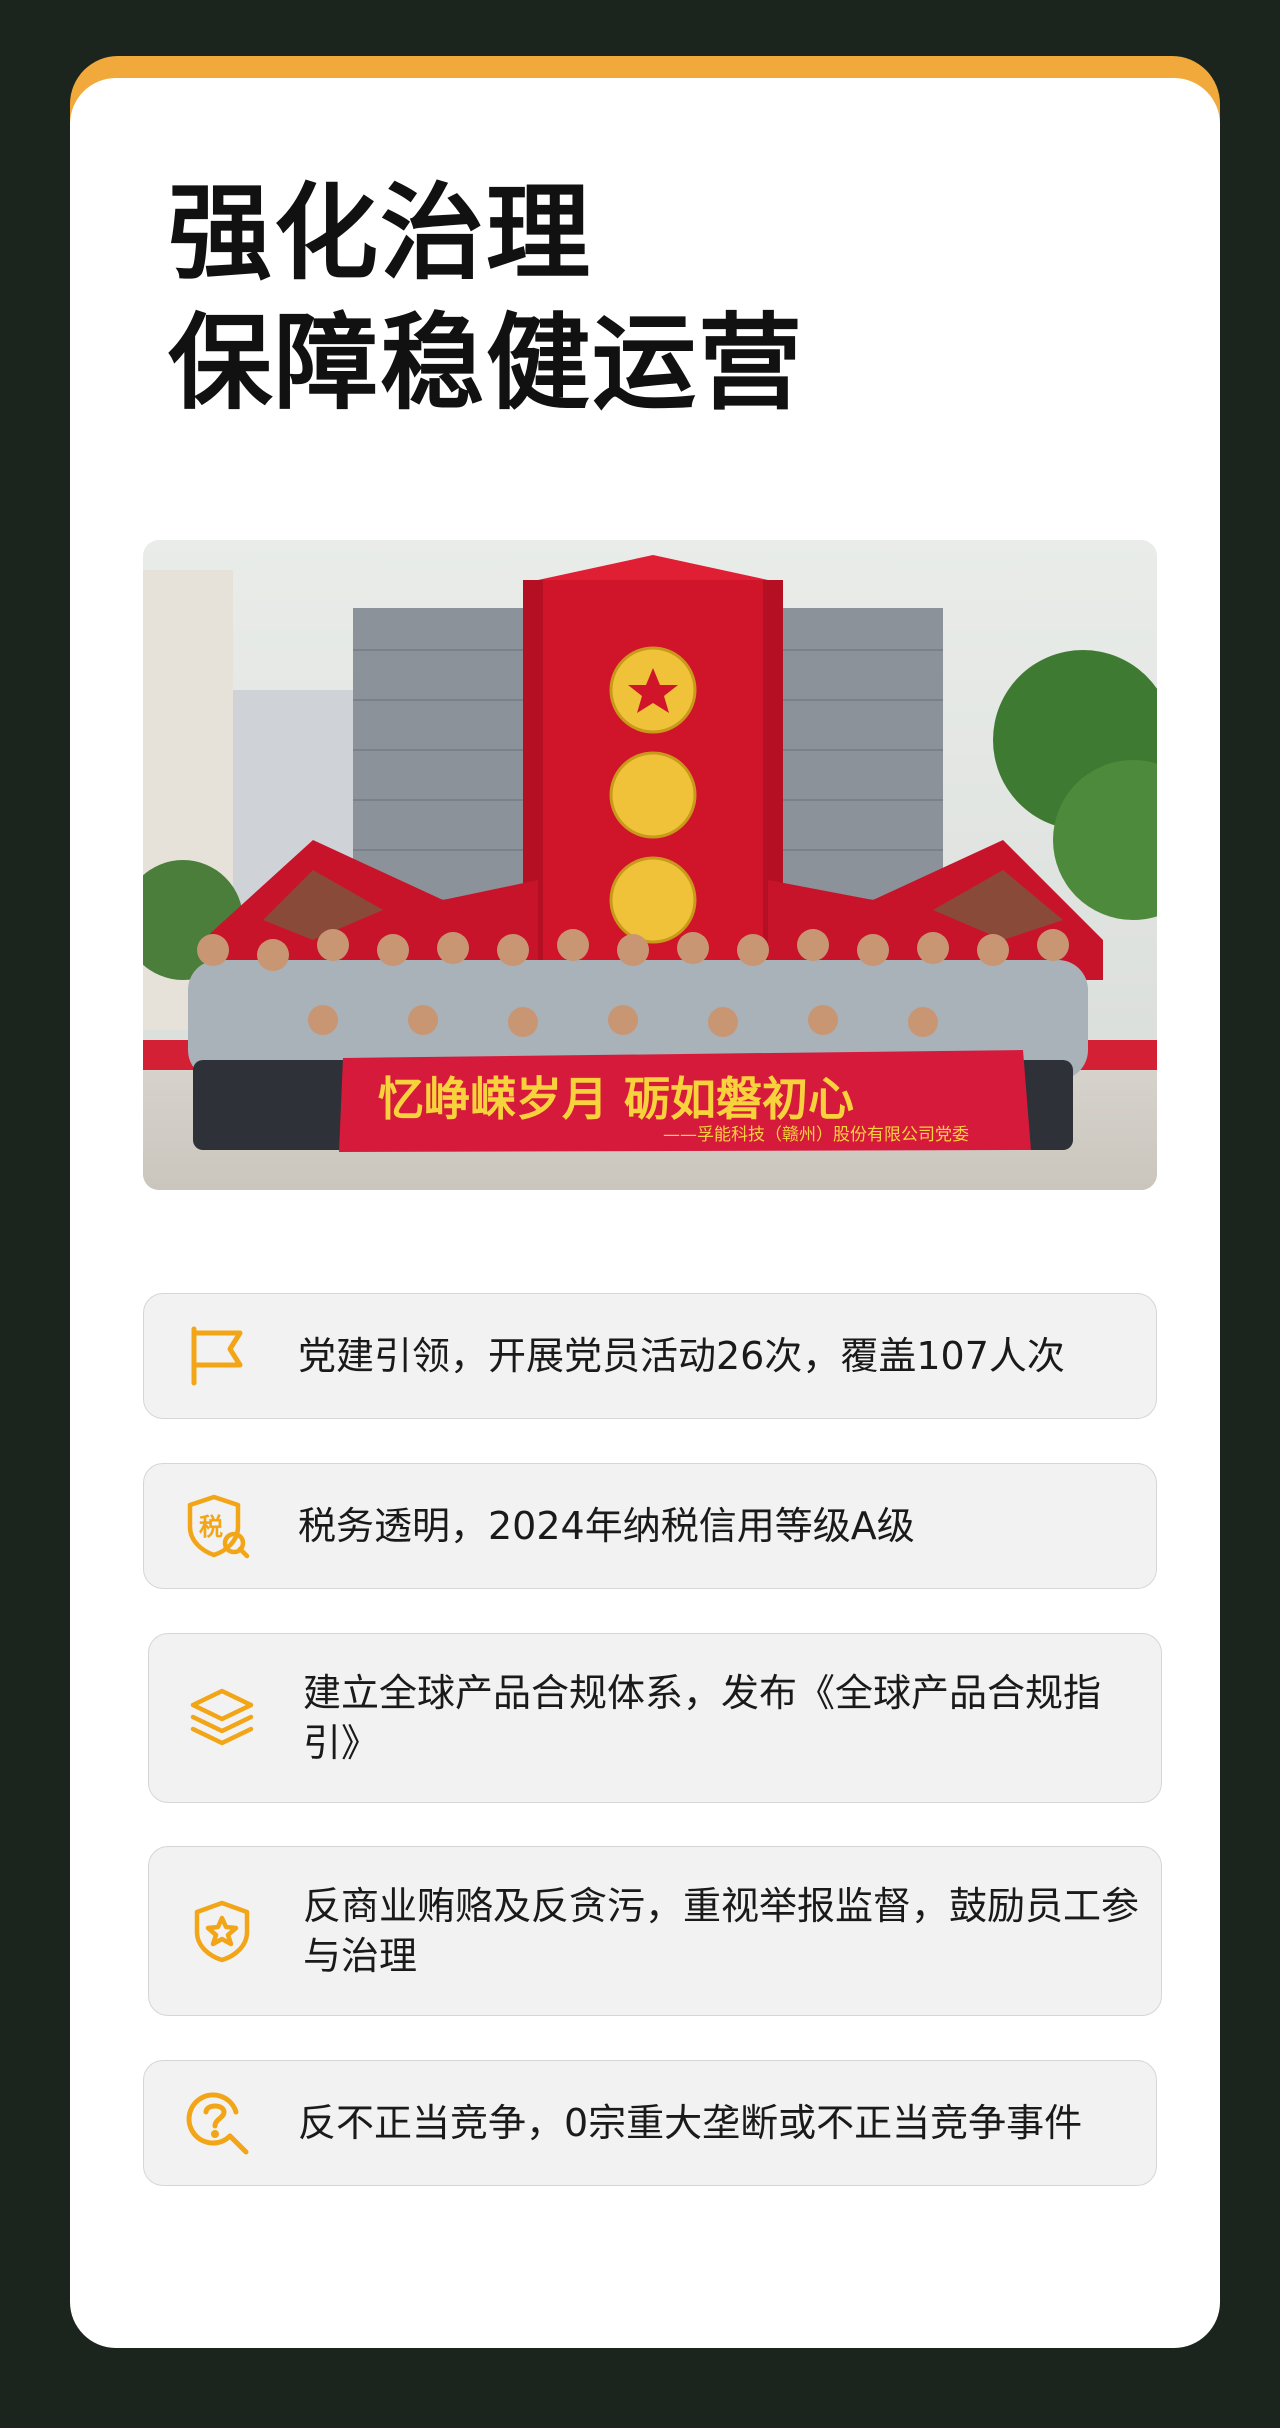 The width and height of the screenshot is (1280, 2428). I want to click on svg-text: 税, so click(211, 1527).